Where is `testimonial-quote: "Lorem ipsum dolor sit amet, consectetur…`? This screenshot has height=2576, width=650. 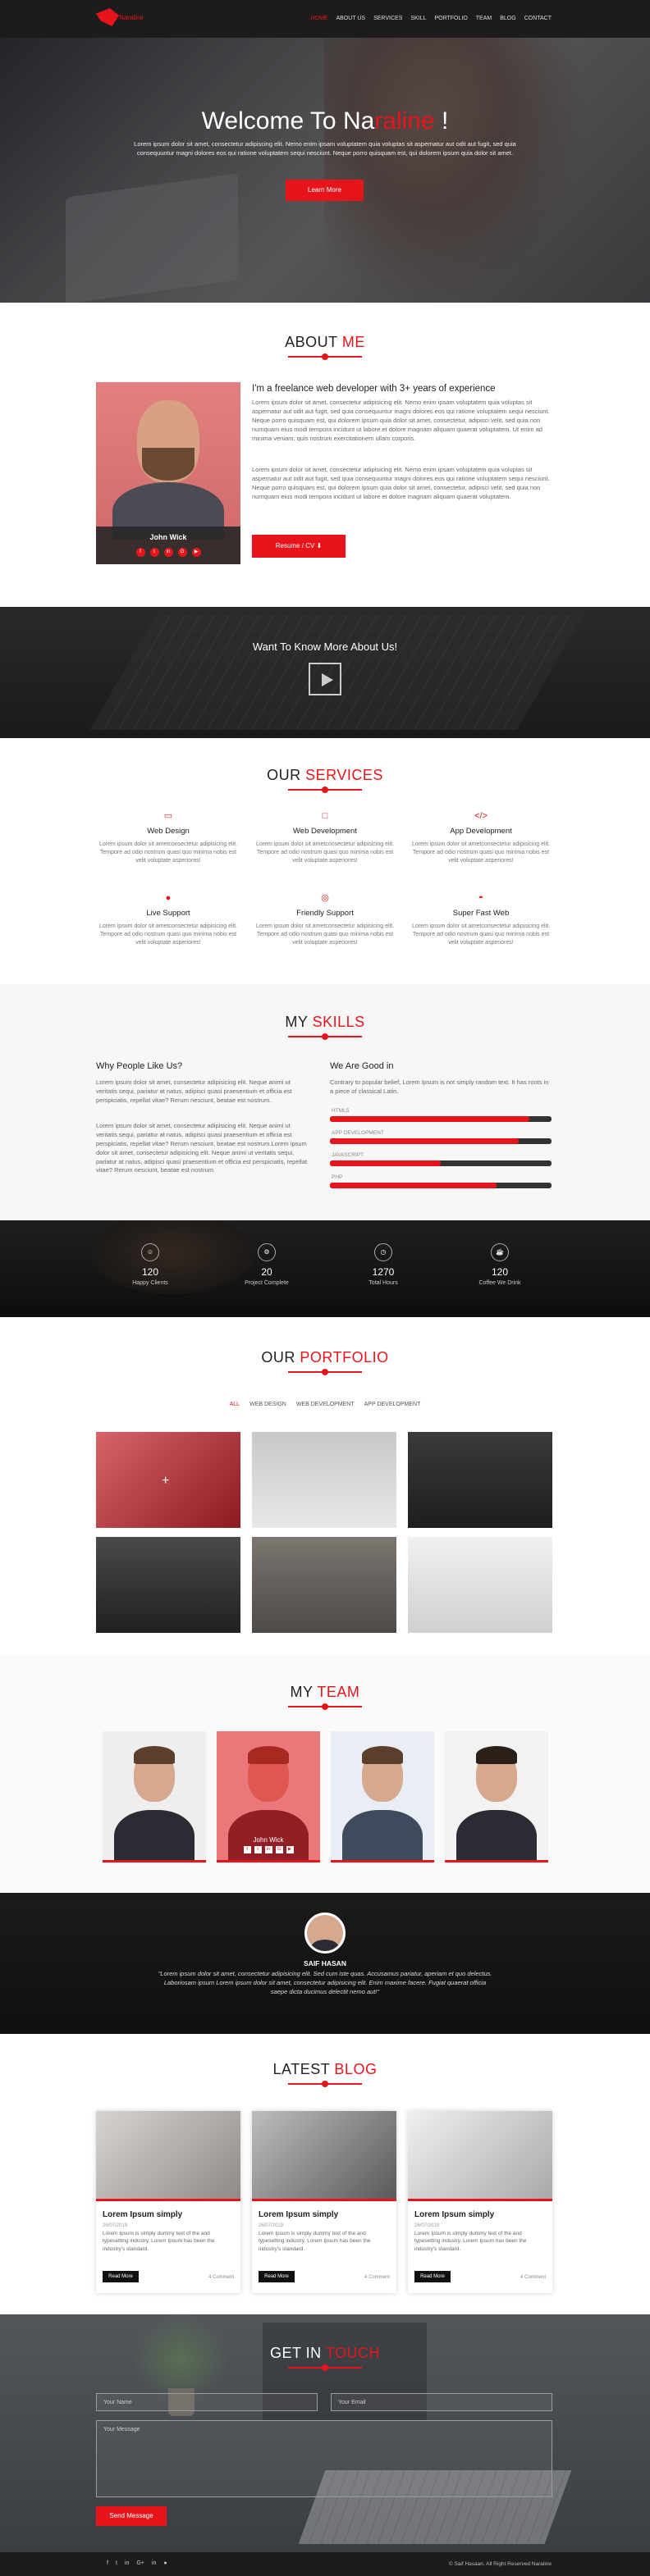 testimonial-quote: "Lorem ipsum dolor sit amet, consectetur… is located at coordinates (325, 1982).